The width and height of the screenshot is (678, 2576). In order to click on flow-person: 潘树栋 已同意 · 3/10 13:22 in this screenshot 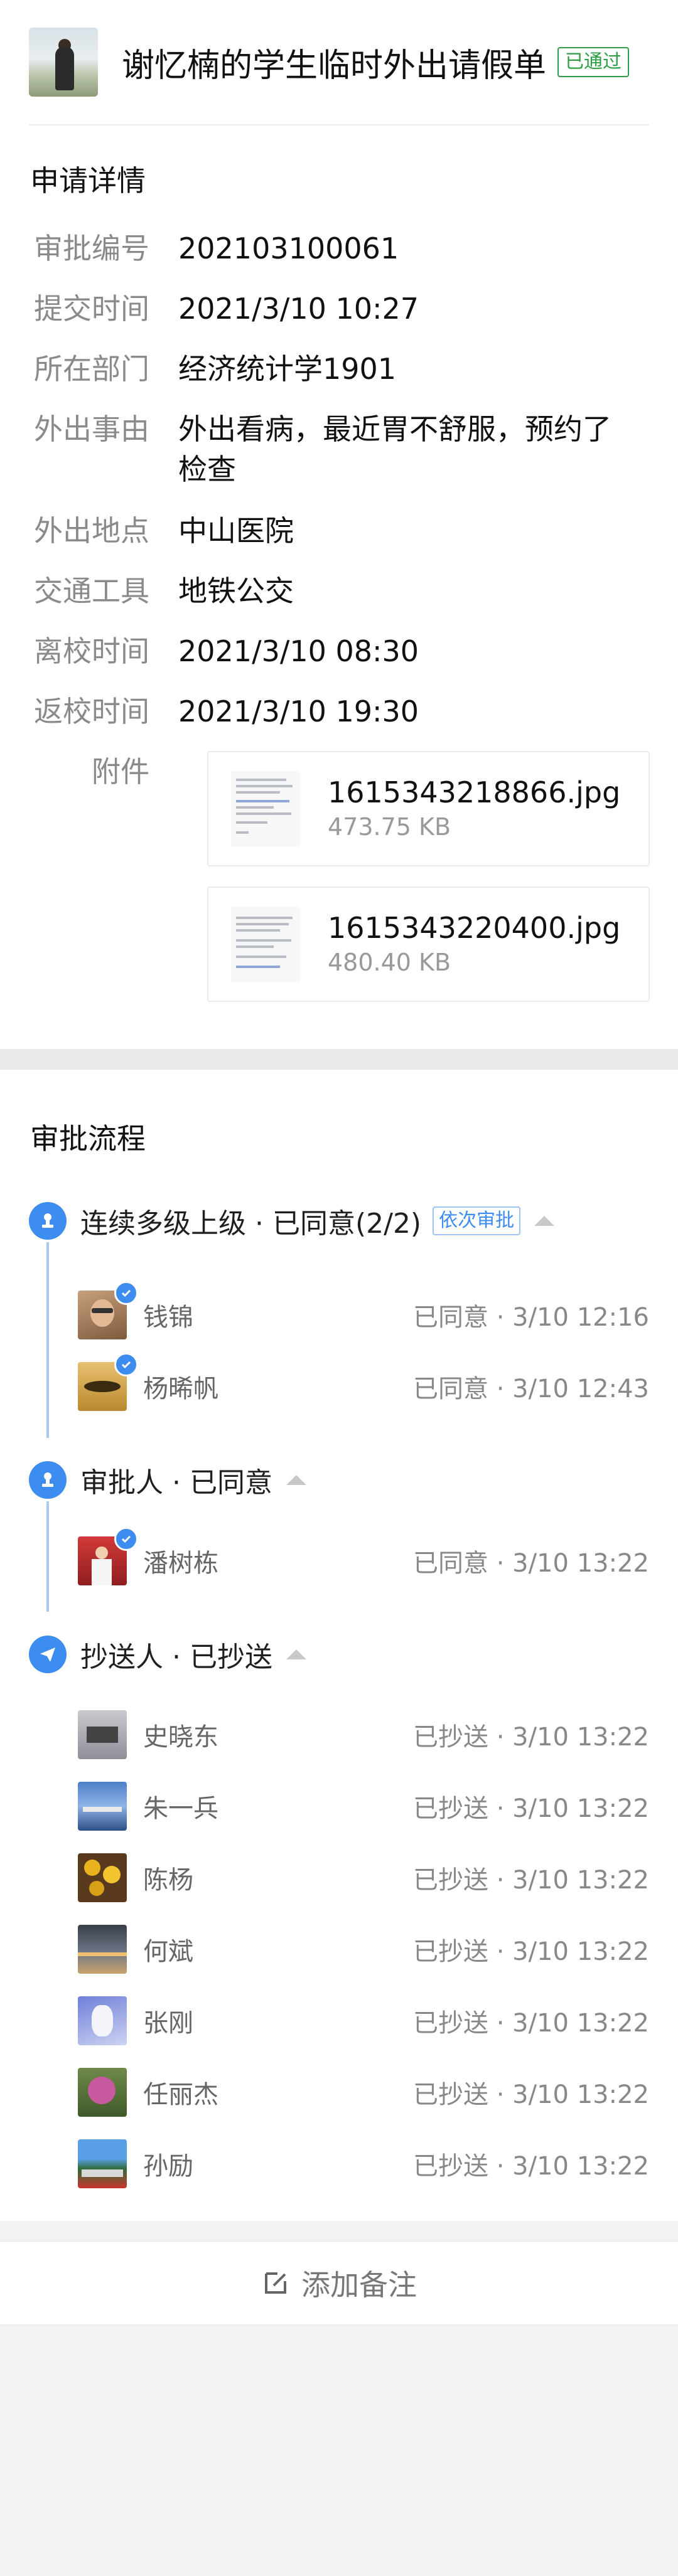, I will do `click(363, 1557)`.